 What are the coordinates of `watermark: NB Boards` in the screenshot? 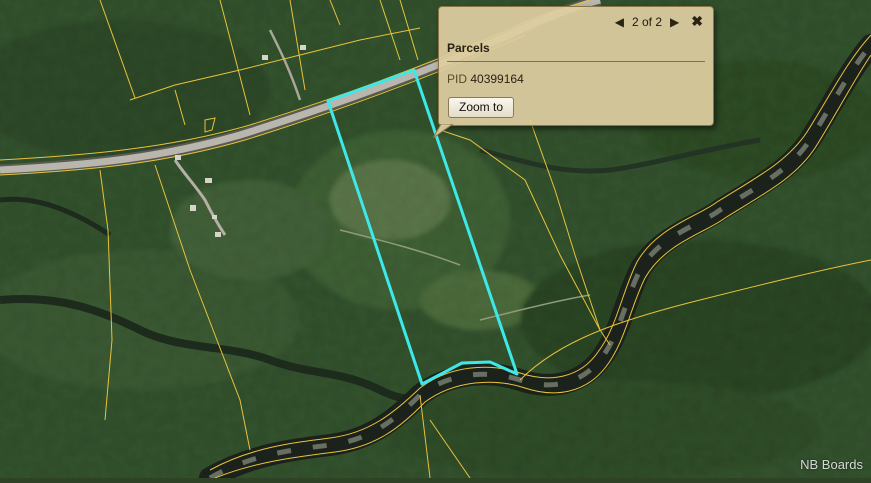 It's located at (831, 464).